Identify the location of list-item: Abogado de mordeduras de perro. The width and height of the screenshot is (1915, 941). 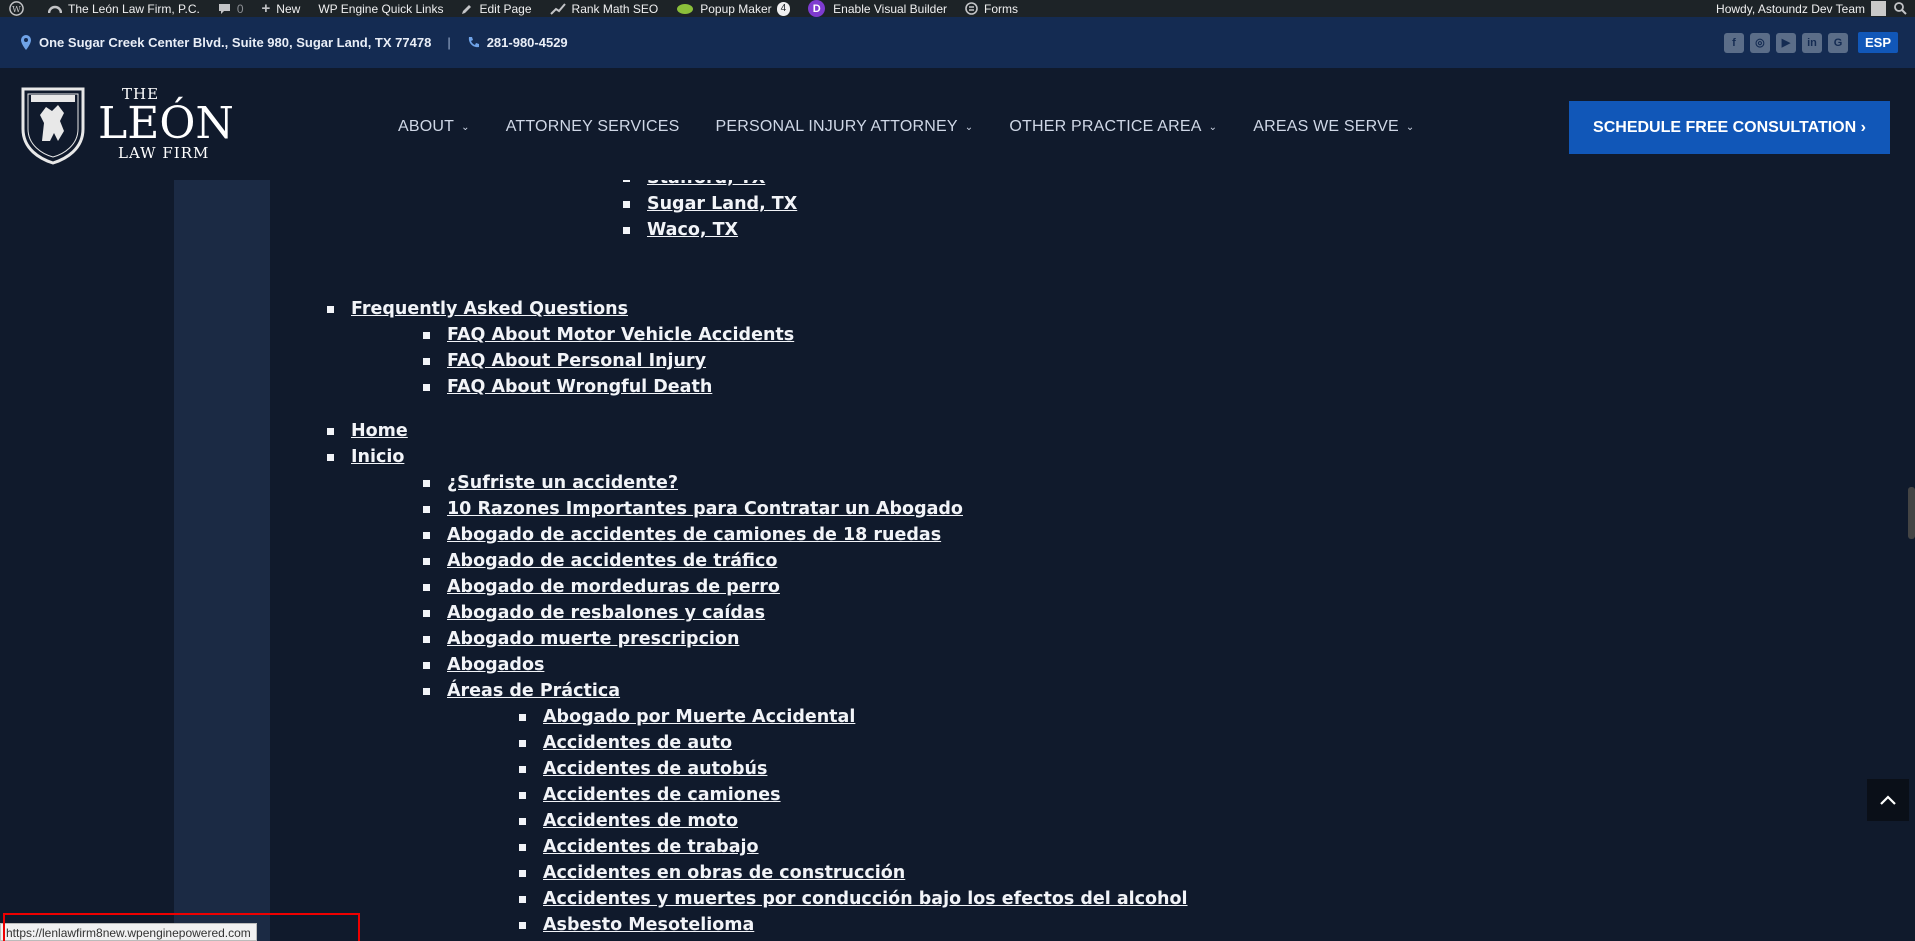
(601, 587).